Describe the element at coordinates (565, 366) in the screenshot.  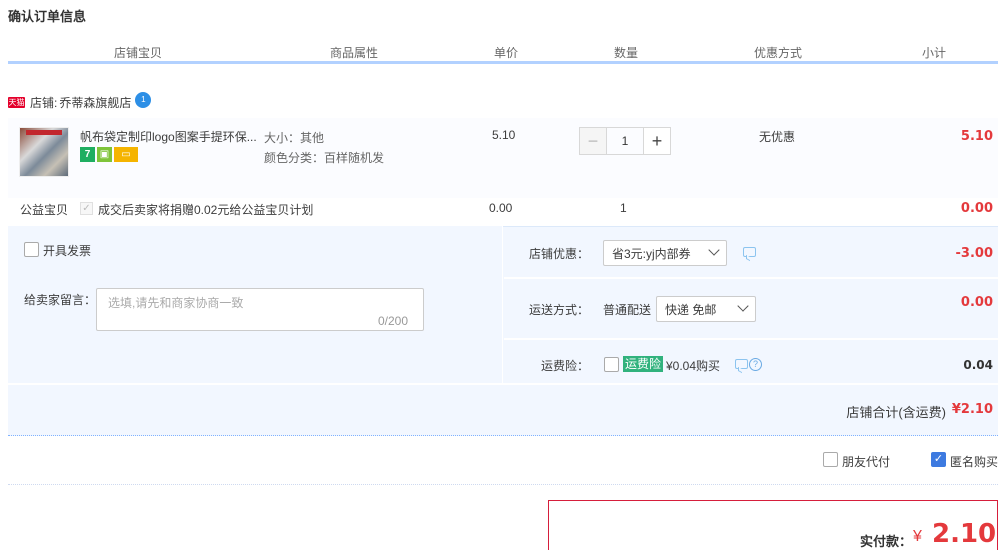
I see `insurance-label: 运费险：` at that location.